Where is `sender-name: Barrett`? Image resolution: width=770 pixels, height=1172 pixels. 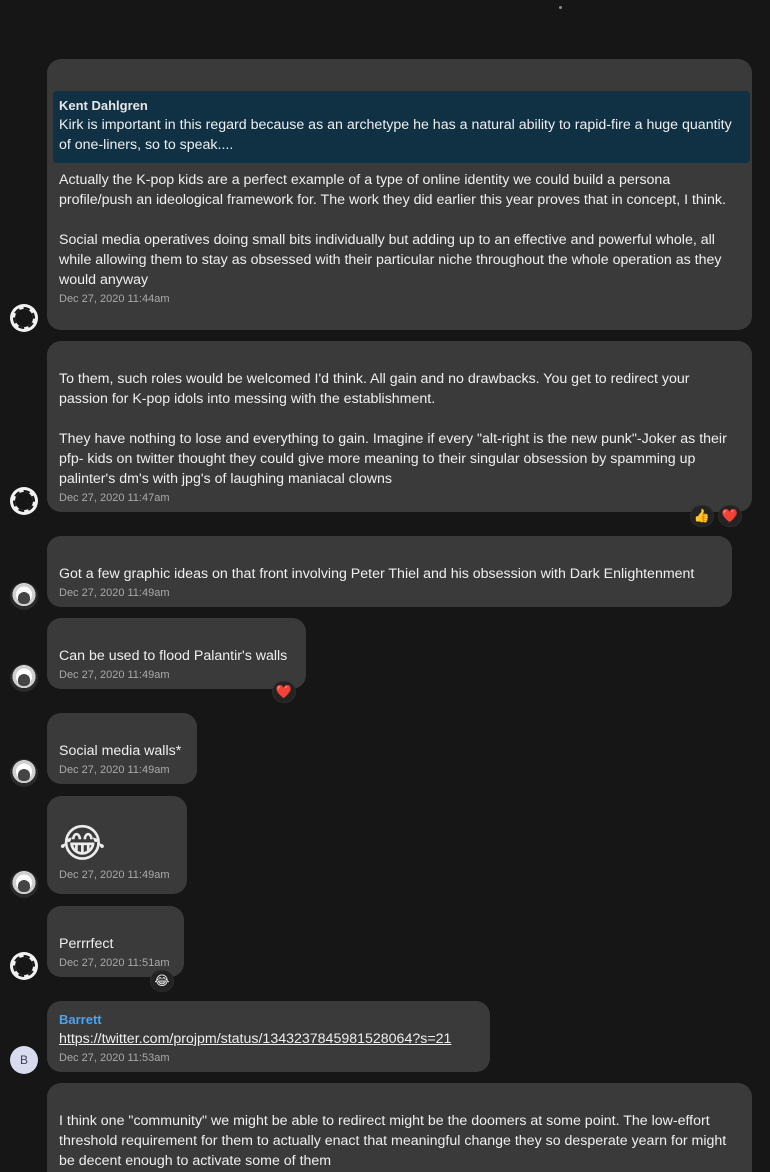
sender-name: Barrett is located at coordinates (268, 1020).